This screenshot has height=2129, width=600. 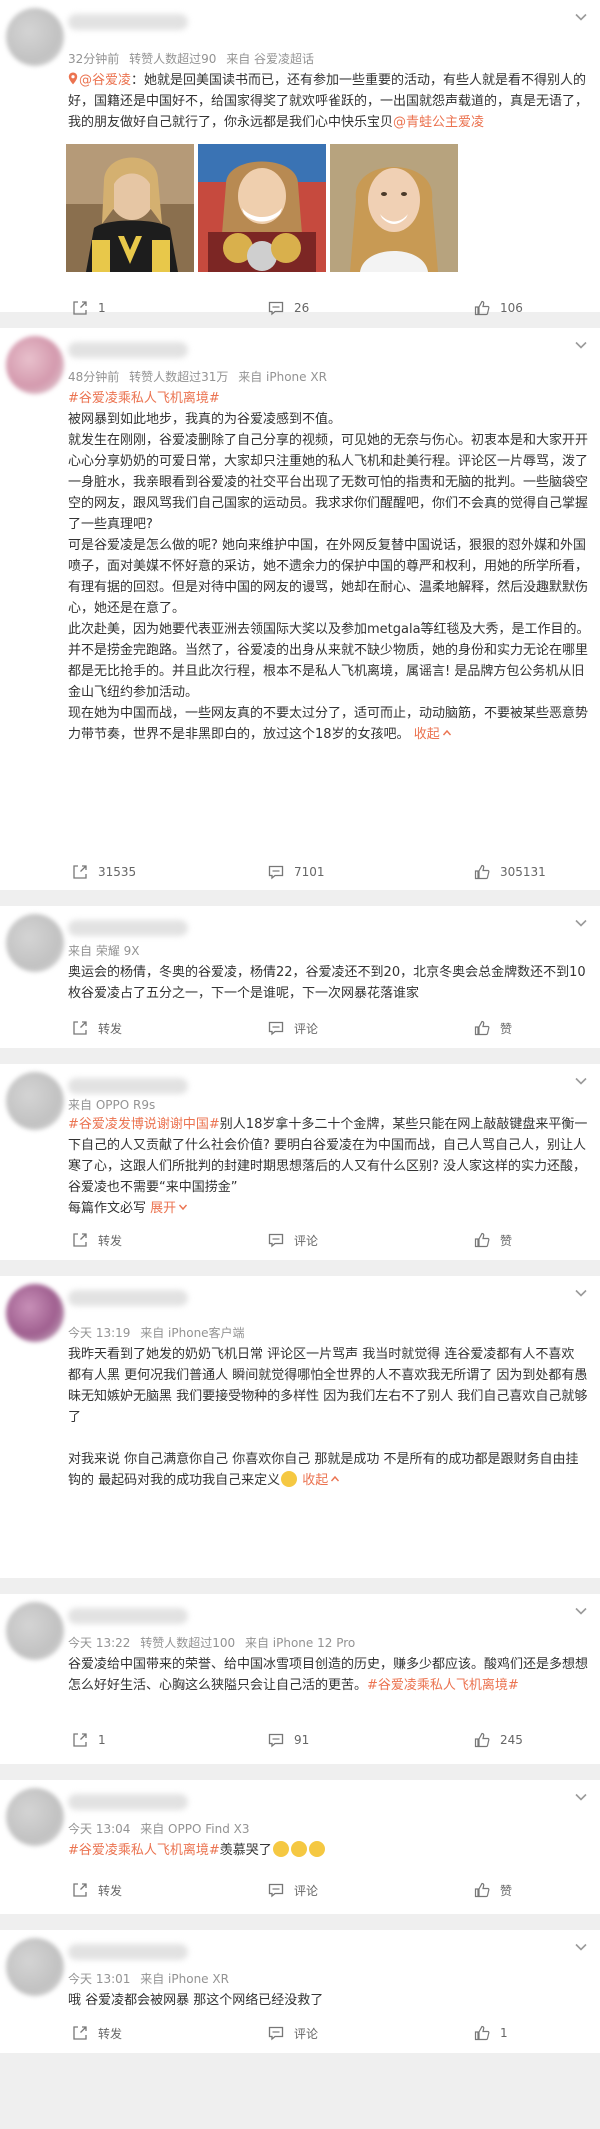 I want to click on repost-stats: 转赞人数超过31万, so click(x=179, y=377).